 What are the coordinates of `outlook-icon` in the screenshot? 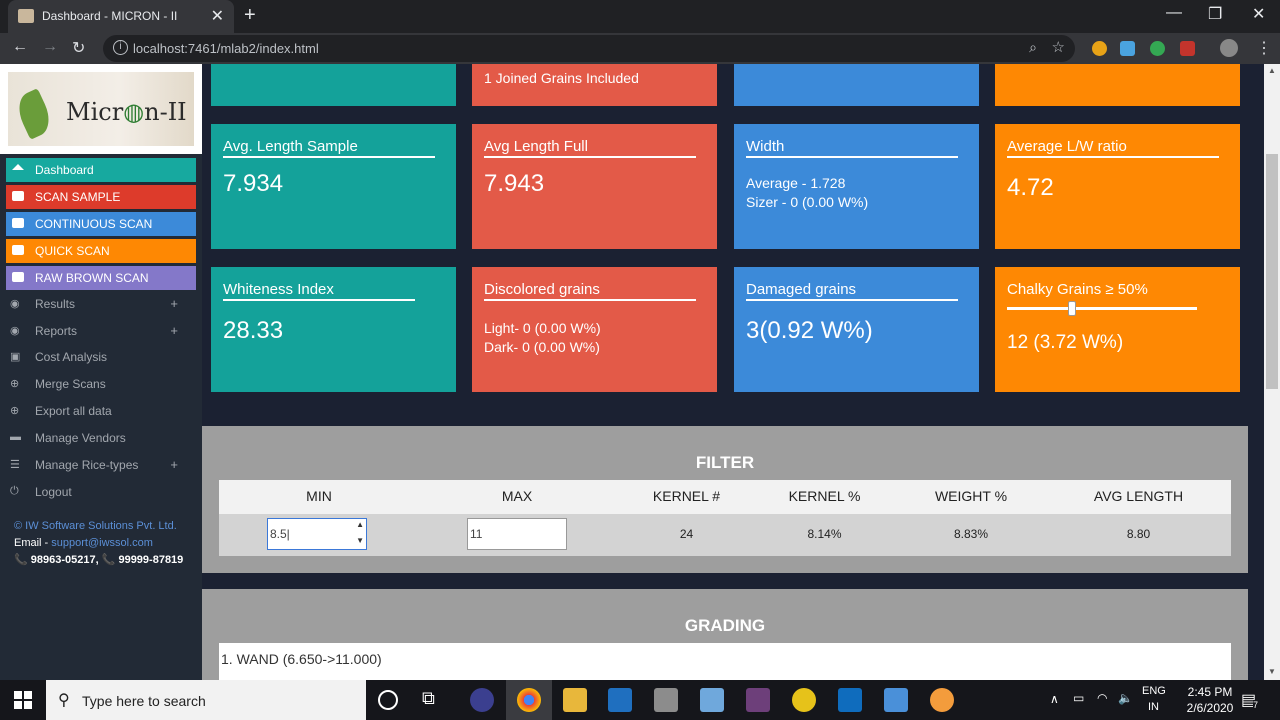 It's located at (850, 700).